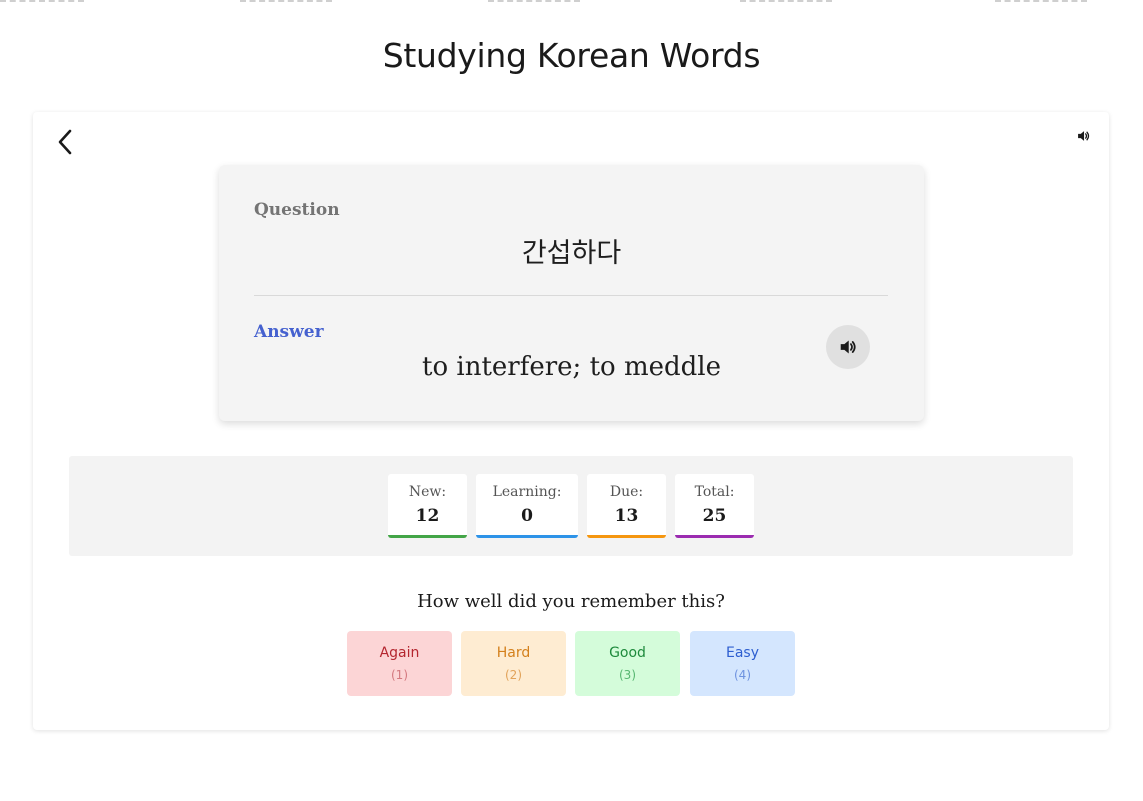  I want to click on stat-label: Due:, so click(626, 492).